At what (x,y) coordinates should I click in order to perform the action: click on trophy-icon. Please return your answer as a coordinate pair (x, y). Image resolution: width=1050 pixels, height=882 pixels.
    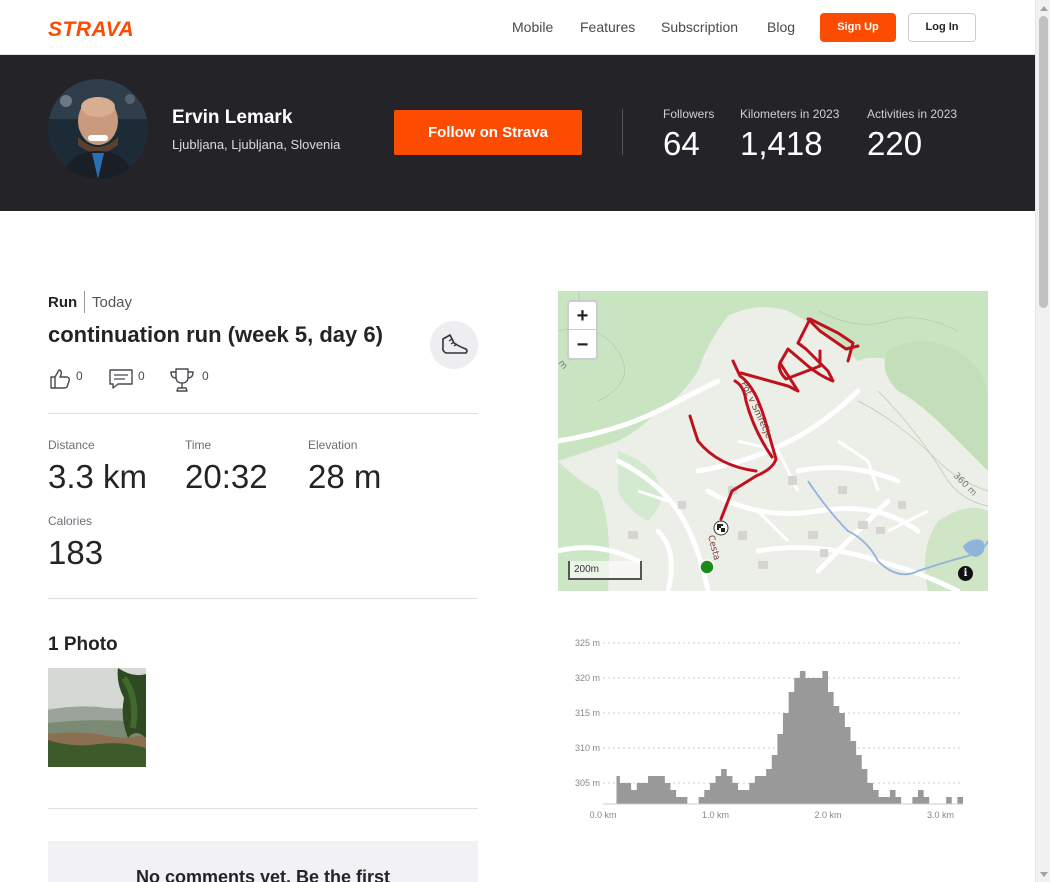
    Looking at the image, I should click on (182, 380).